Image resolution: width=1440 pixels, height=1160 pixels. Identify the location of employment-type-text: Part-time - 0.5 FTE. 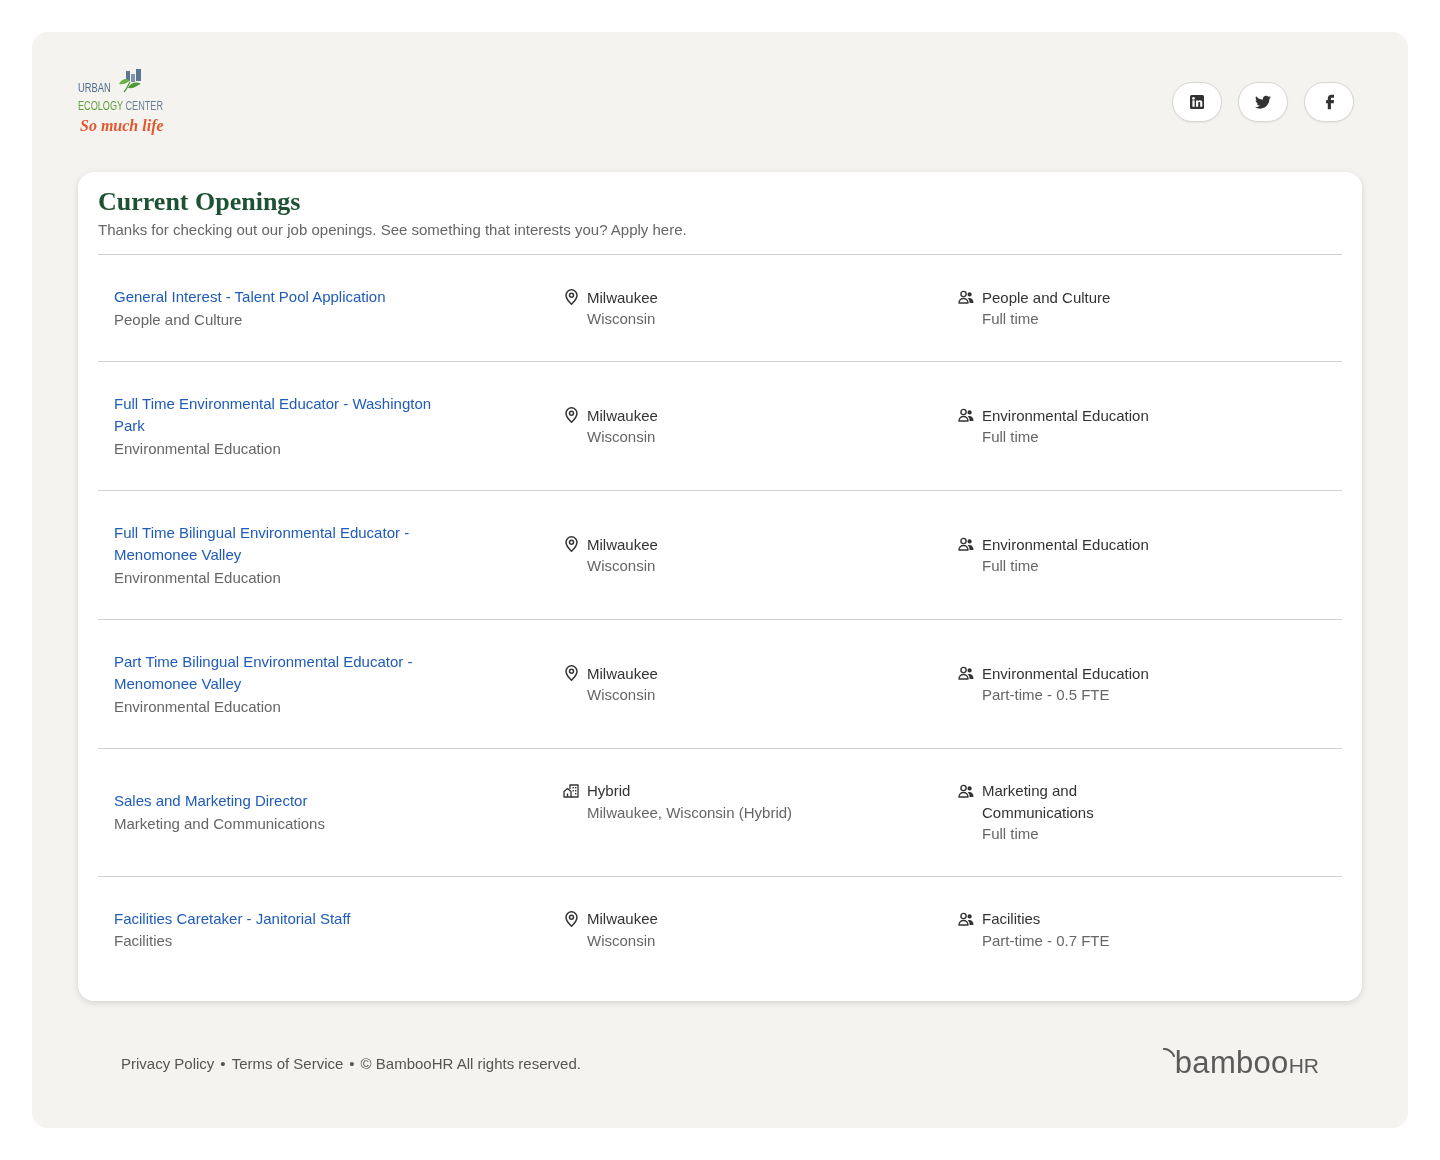
(1046, 695).